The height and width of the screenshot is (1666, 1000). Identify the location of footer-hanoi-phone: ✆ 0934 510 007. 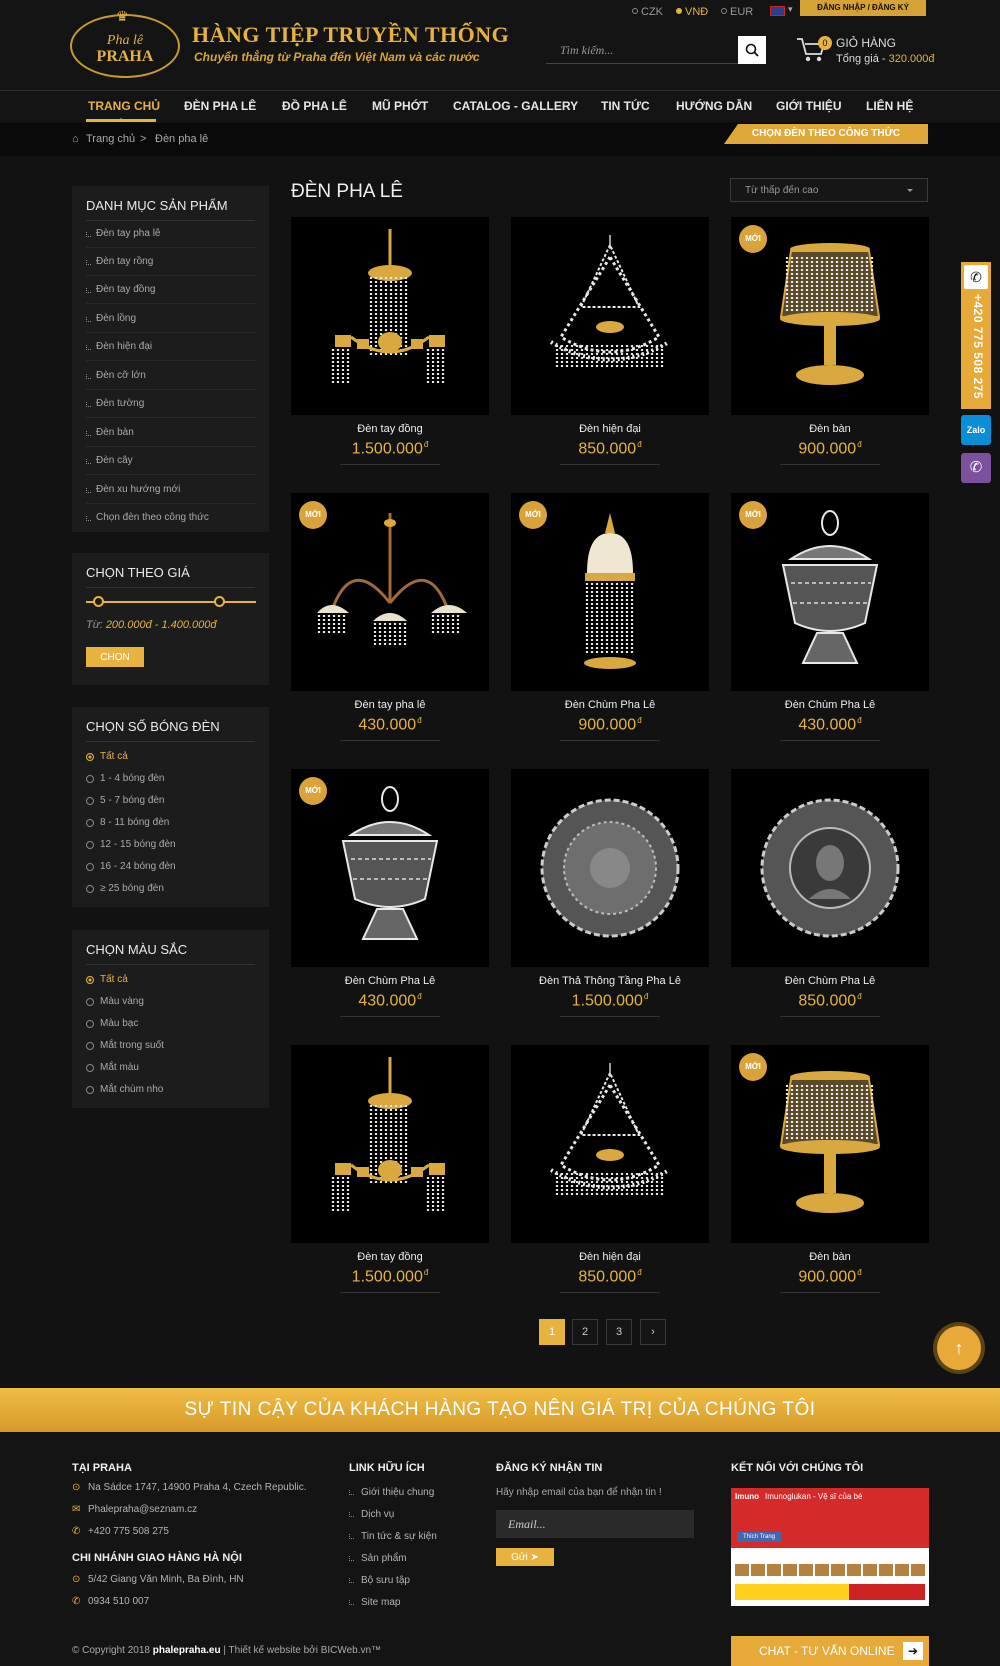
(110, 1601).